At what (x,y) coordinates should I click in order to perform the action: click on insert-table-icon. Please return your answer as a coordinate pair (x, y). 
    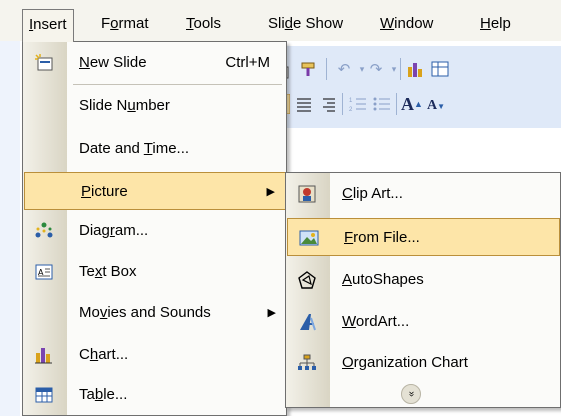
    Looking at the image, I should click on (440, 69).